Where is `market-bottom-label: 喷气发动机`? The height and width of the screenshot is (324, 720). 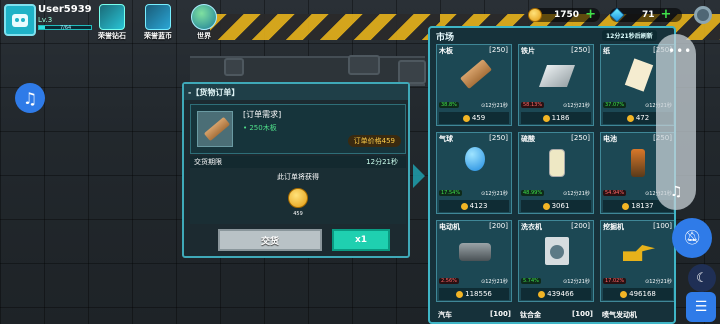
market-bottom-label: 喷气发动机 is located at coordinates (619, 315).